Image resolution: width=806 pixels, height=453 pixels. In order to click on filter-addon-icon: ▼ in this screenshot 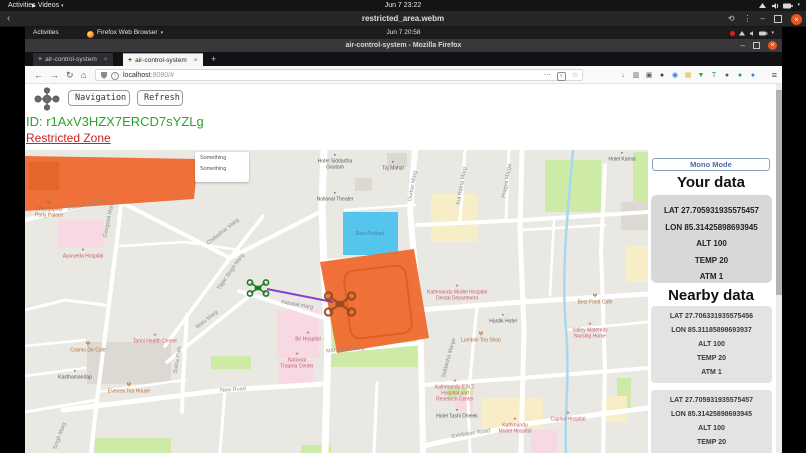, I will do `click(701, 75)`.